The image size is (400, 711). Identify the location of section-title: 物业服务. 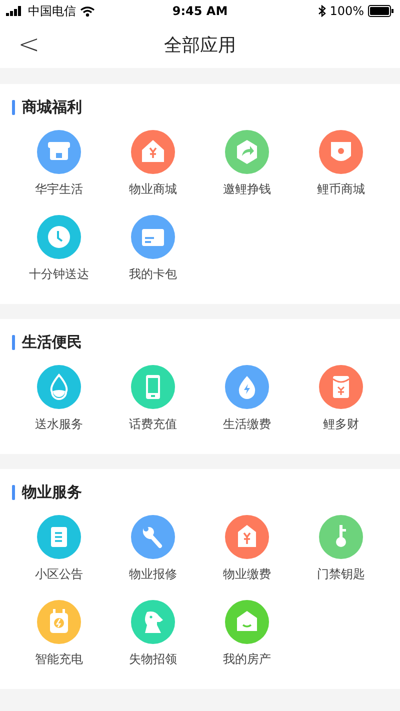
(52, 492).